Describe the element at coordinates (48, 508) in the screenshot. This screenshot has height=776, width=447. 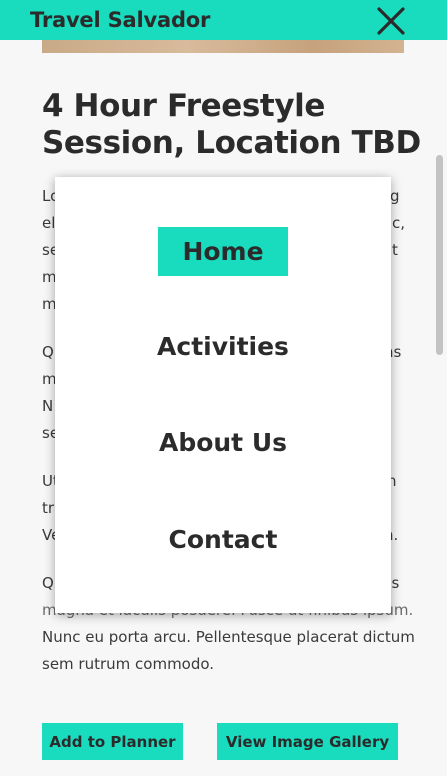
I see `text-fragment: tr` at that location.